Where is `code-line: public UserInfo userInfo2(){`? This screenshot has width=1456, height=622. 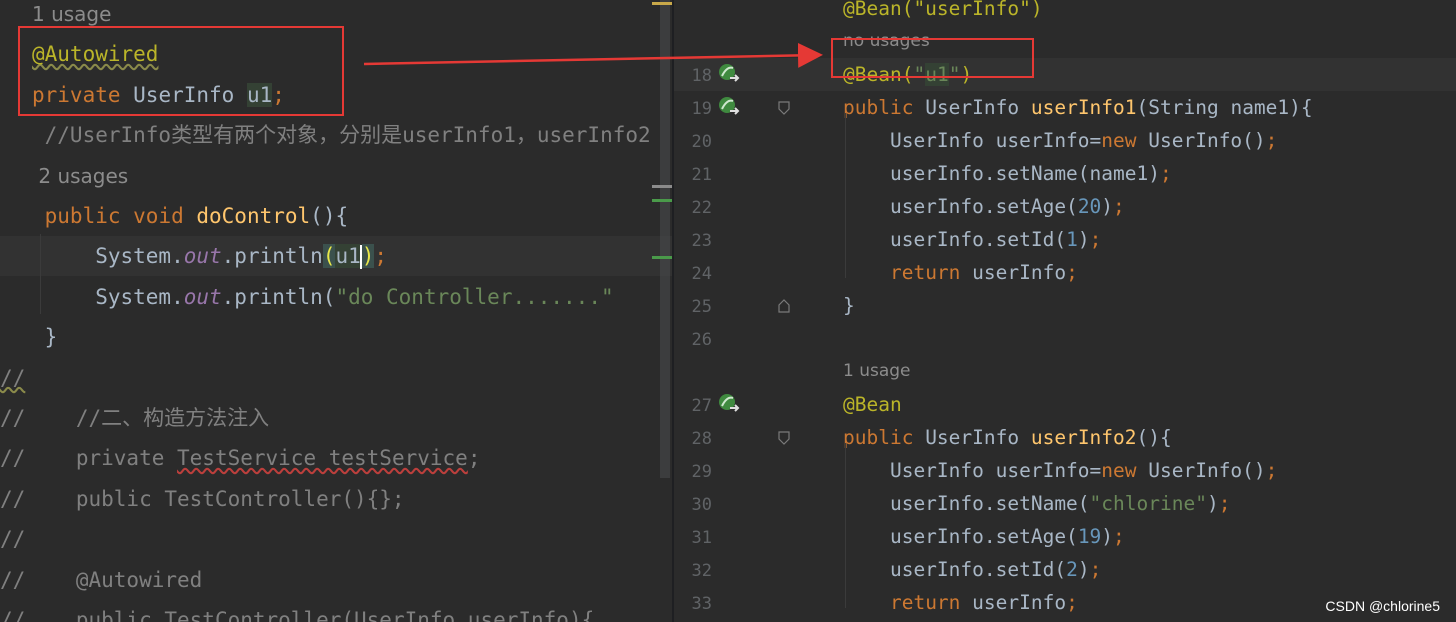 code-line: public UserInfo userInfo2(){ is located at coordinates (1065, 437).